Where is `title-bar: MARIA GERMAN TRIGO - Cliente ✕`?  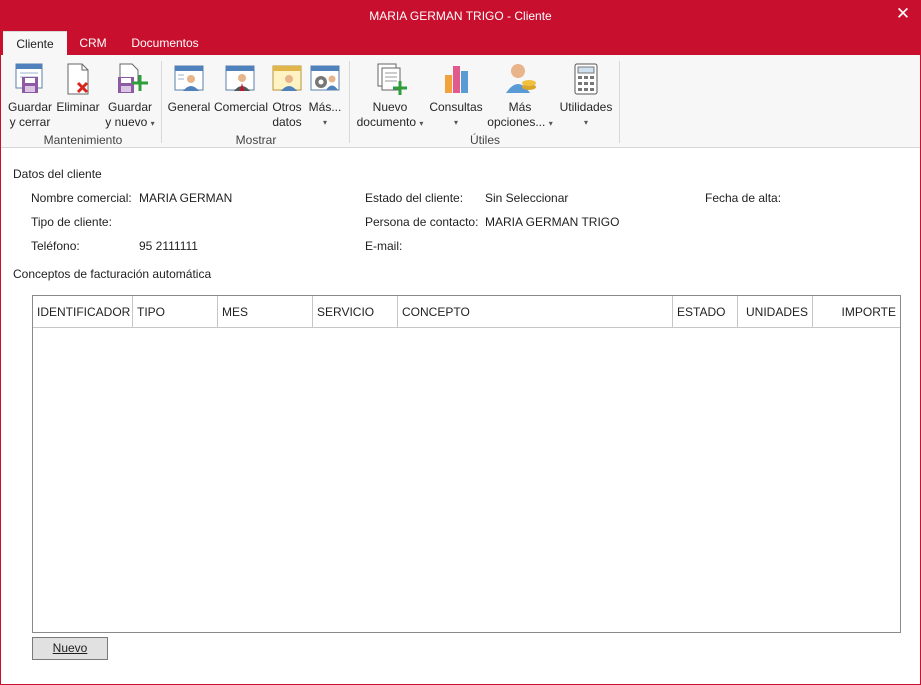 title-bar: MARIA GERMAN TRIGO - Cliente ✕ is located at coordinates (460, 16).